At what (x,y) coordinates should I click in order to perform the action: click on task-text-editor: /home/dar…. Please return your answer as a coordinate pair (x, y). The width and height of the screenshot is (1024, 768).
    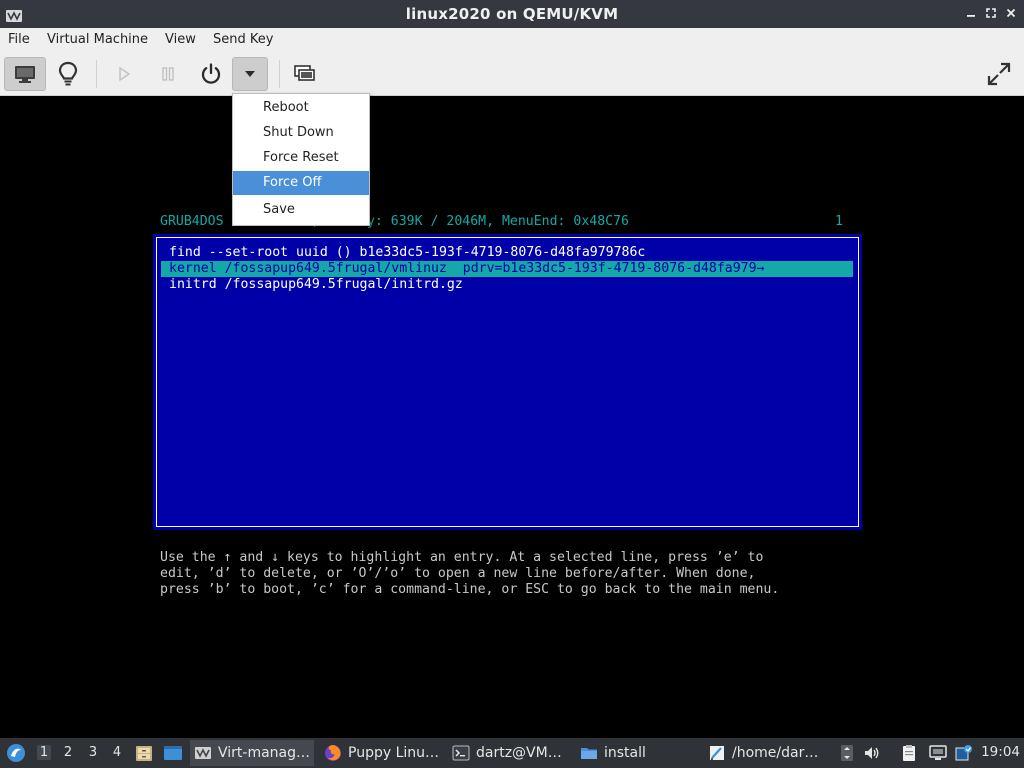
    Looking at the image, I should click on (766, 753).